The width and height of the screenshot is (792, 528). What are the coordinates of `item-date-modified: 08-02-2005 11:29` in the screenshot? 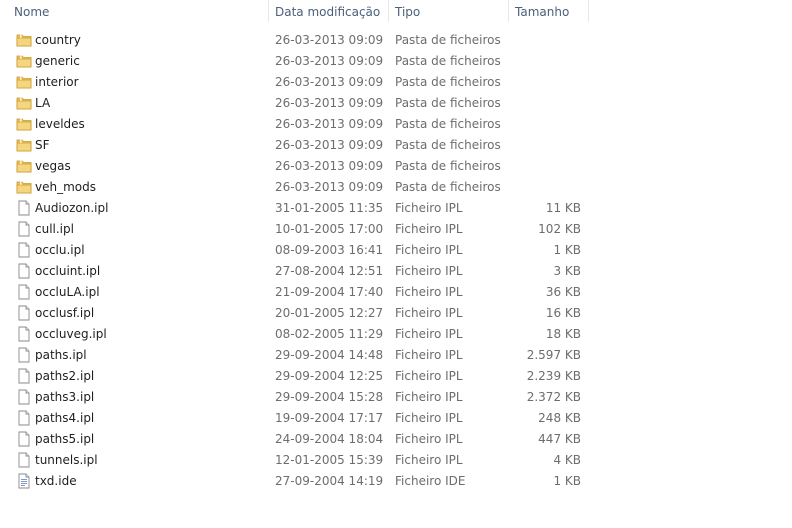 It's located at (329, 334).